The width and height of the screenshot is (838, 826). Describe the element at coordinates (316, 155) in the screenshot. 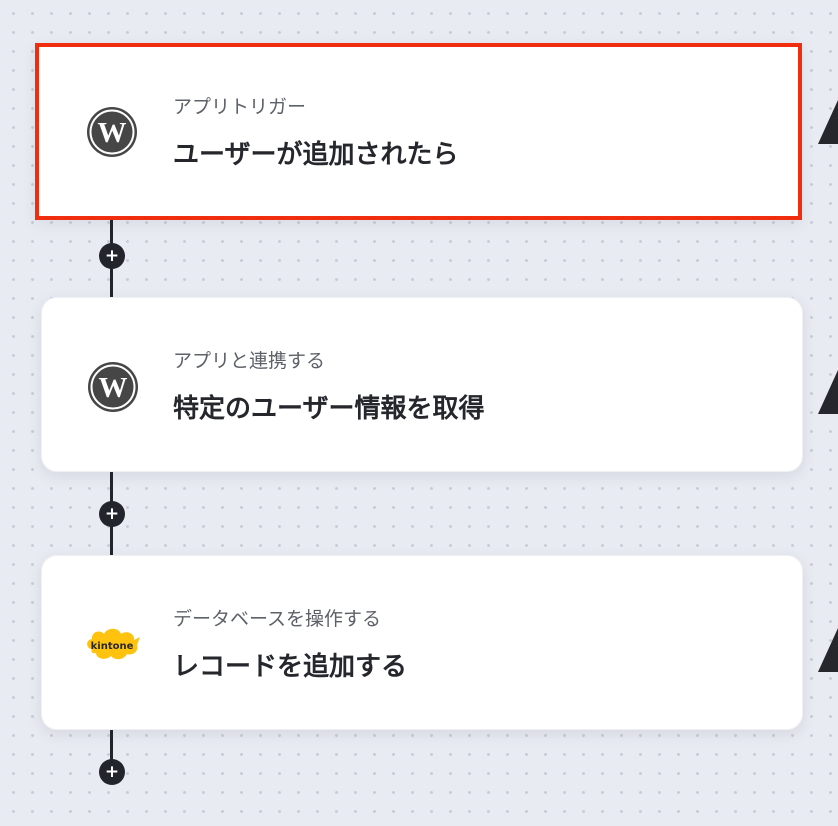

I see `step-title: ユーザーが追加されたら` at that location.